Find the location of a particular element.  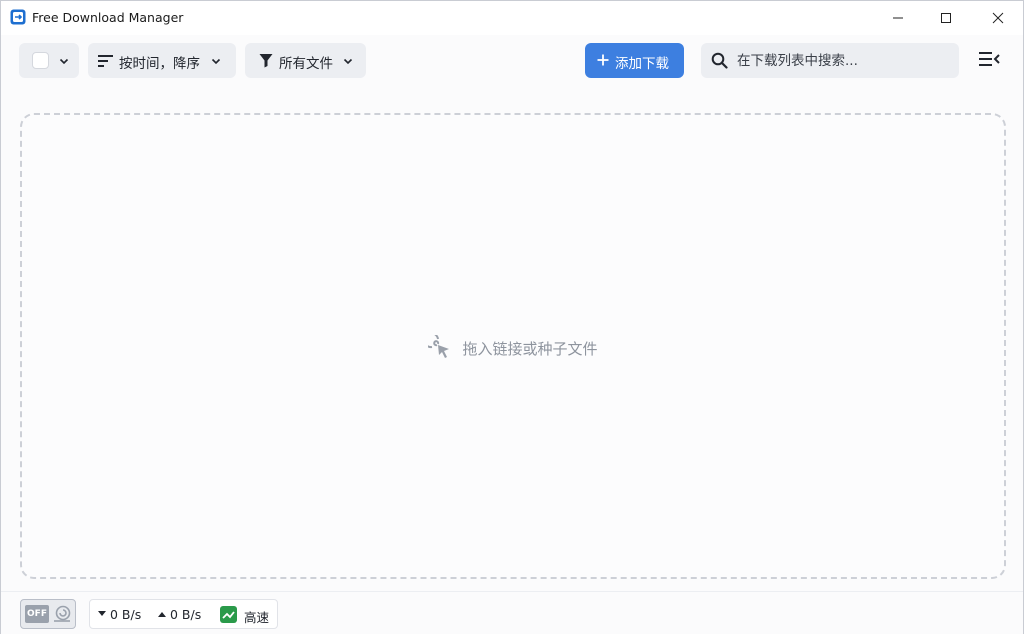

snail-mode-toggle: OFF is located at coordinates (48, 614).